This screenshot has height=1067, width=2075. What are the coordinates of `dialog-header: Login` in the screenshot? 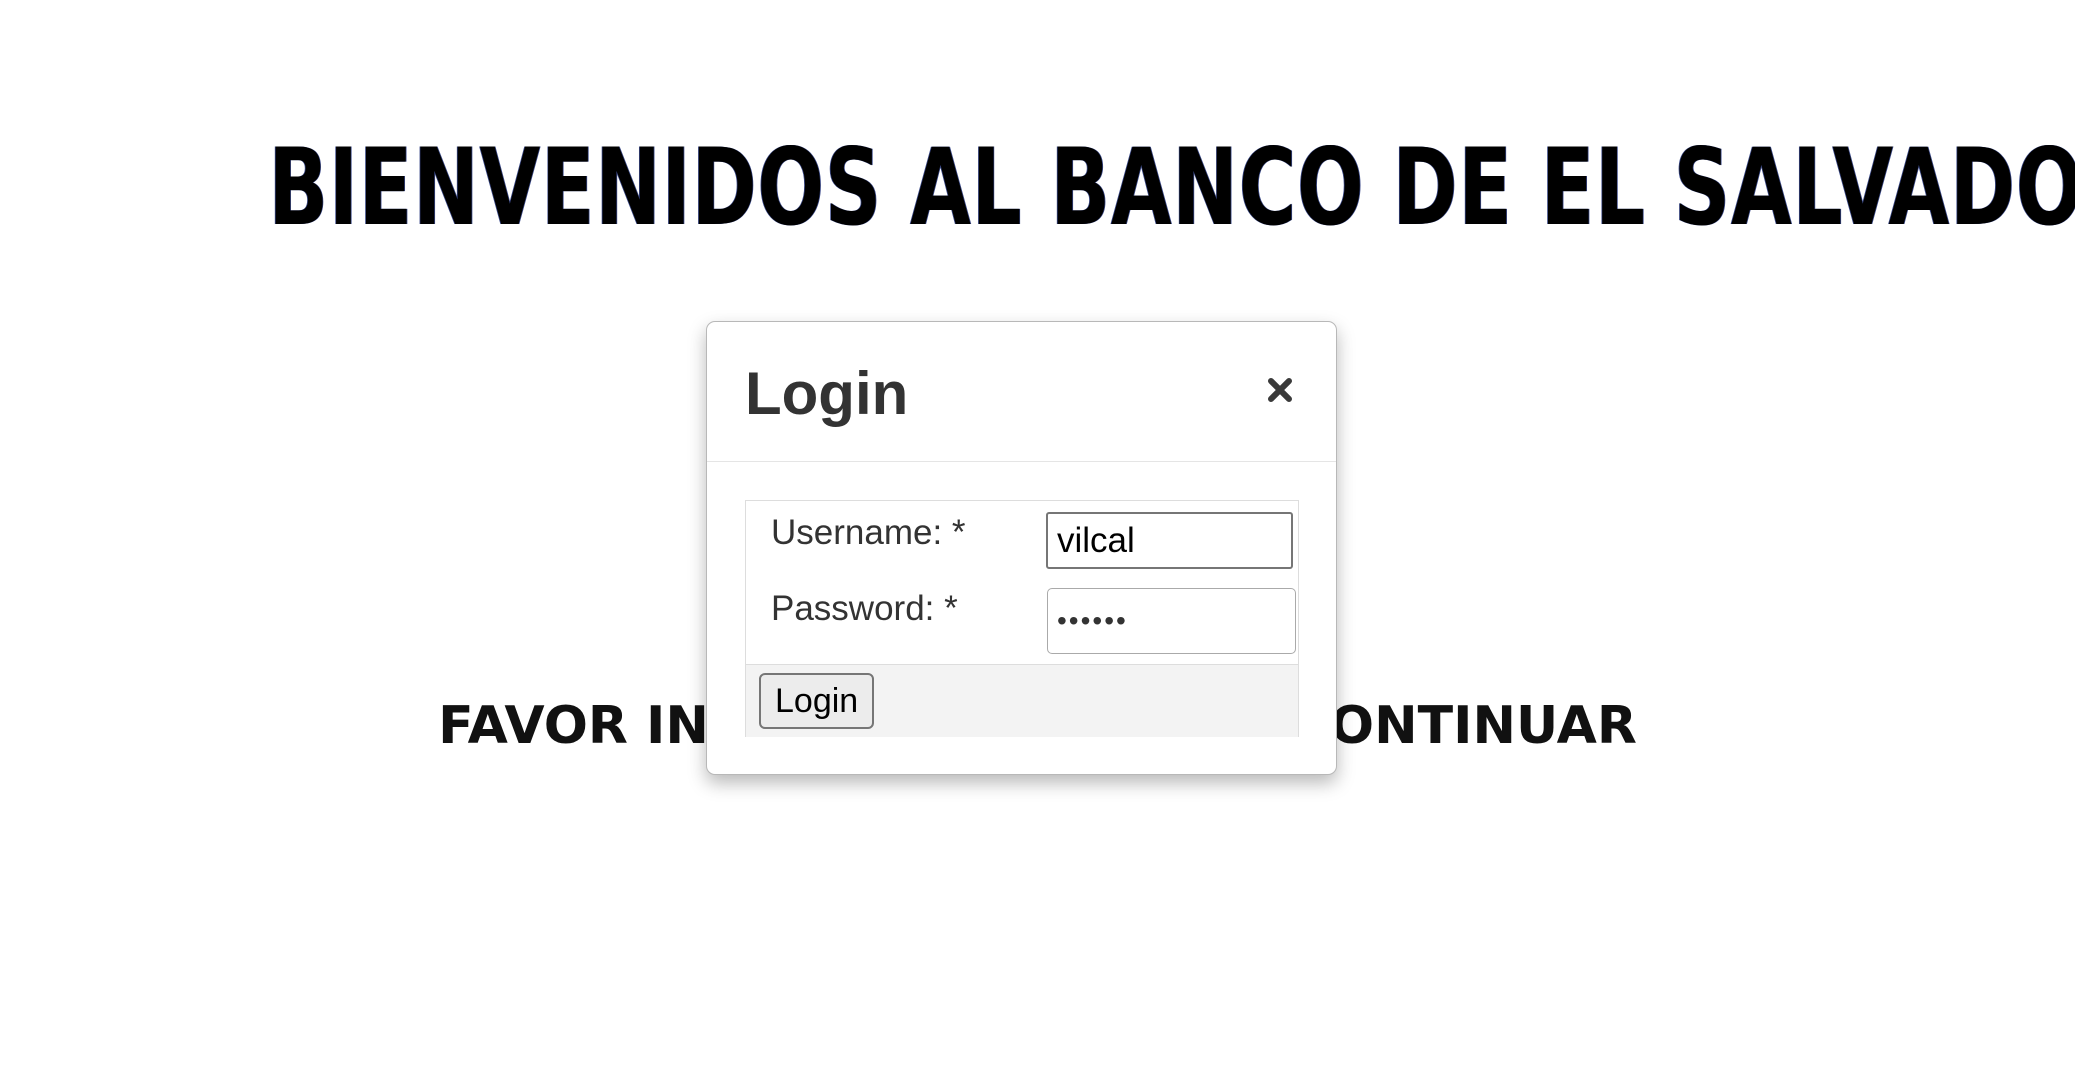 It's located at (1021, 392).